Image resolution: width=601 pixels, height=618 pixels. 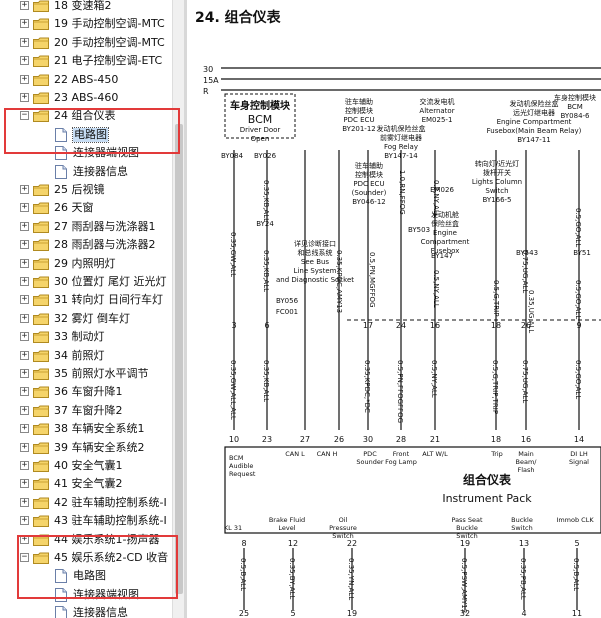 I want to click on component-label: BY147-11, so click(x=534, y=140).